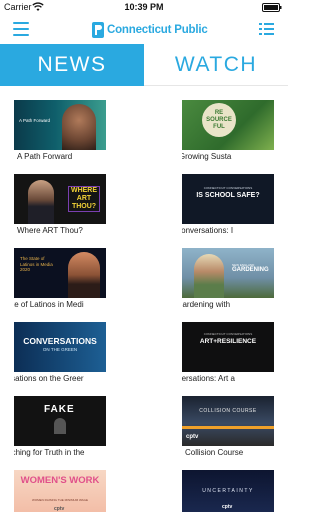 The height and width of the screenshot is (512, 320). What do you see at coordinates (35, 120) in the screenshot?
I see `thumbnail-title: A Path Forward` at bounding box center [35, 120].